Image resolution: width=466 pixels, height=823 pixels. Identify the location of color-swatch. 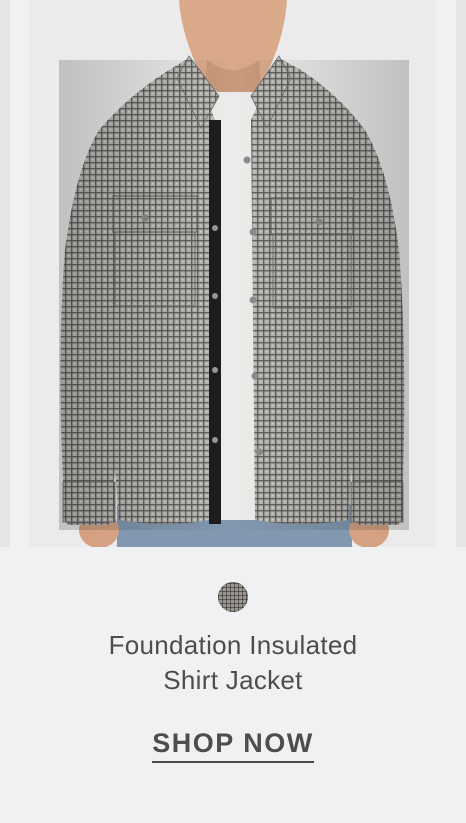
(233, 597).